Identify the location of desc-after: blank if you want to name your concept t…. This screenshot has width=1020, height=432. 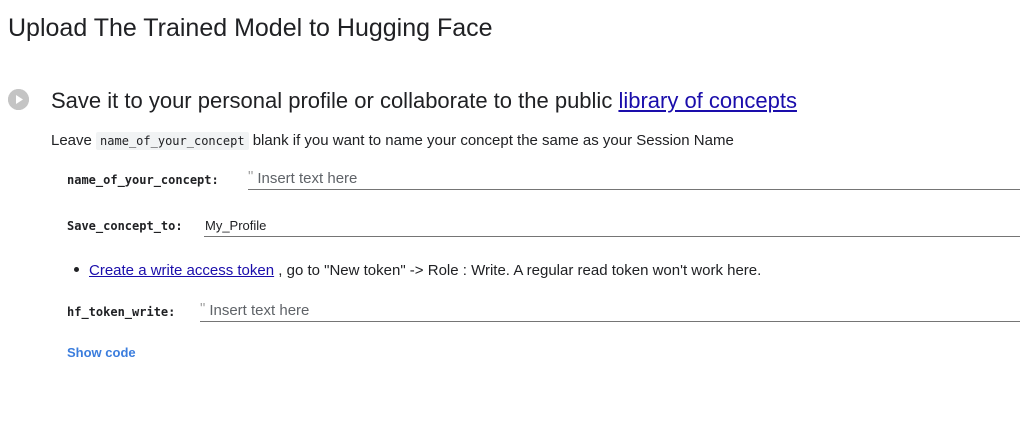
(491, 140).